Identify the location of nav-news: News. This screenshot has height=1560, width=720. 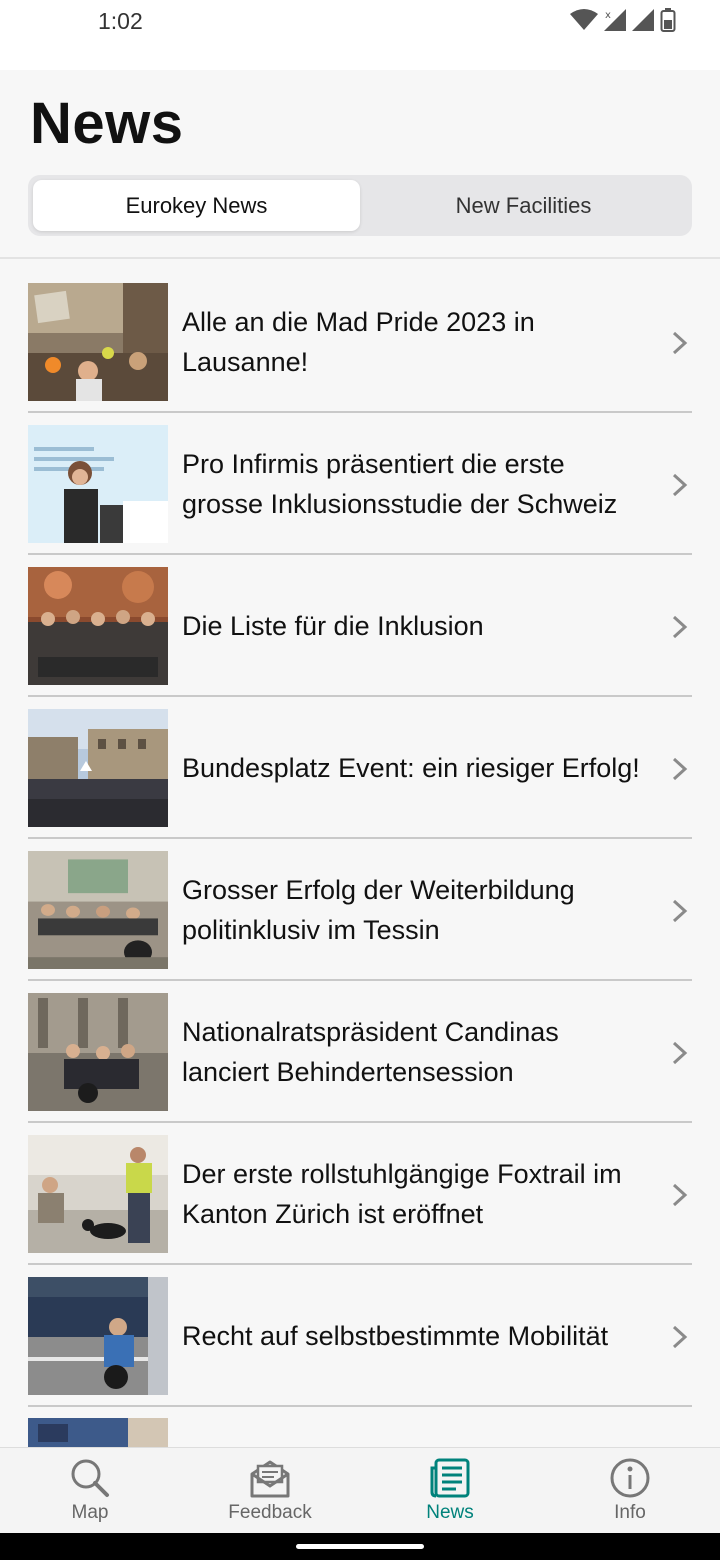
(450, 1490).